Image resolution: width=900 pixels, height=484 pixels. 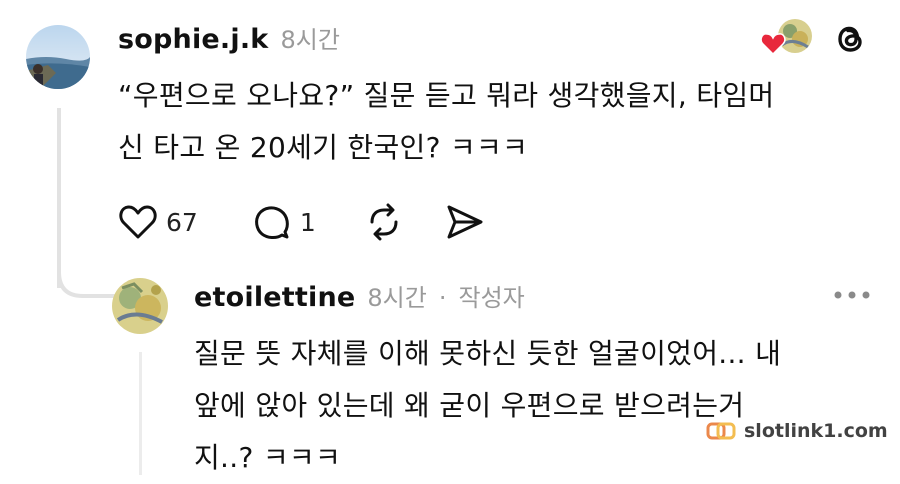 I want to click on heart-outline-icon, so click(x=138, y=222).